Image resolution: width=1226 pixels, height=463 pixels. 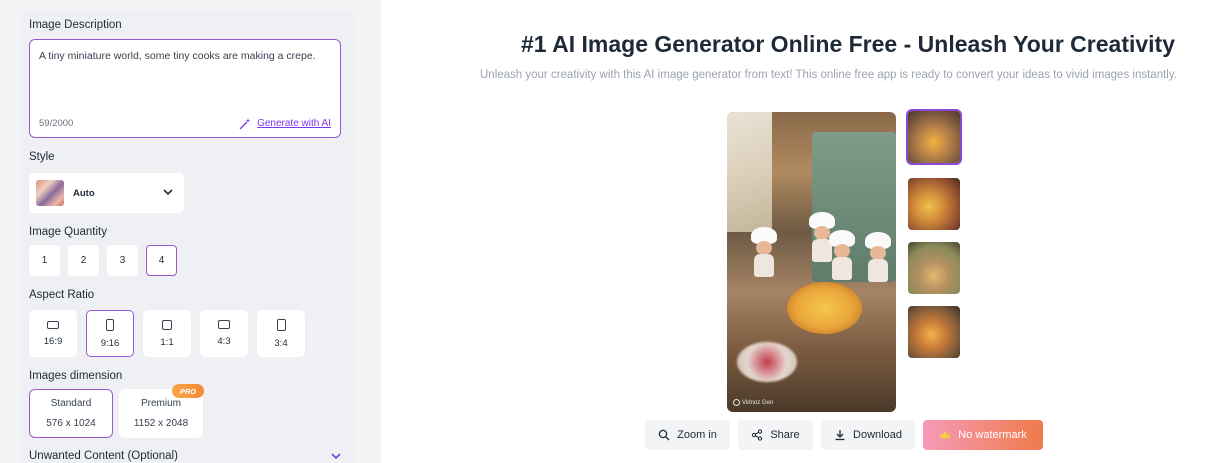 I want to click on ratio-label: 9:16, so click(x=110, y=343).